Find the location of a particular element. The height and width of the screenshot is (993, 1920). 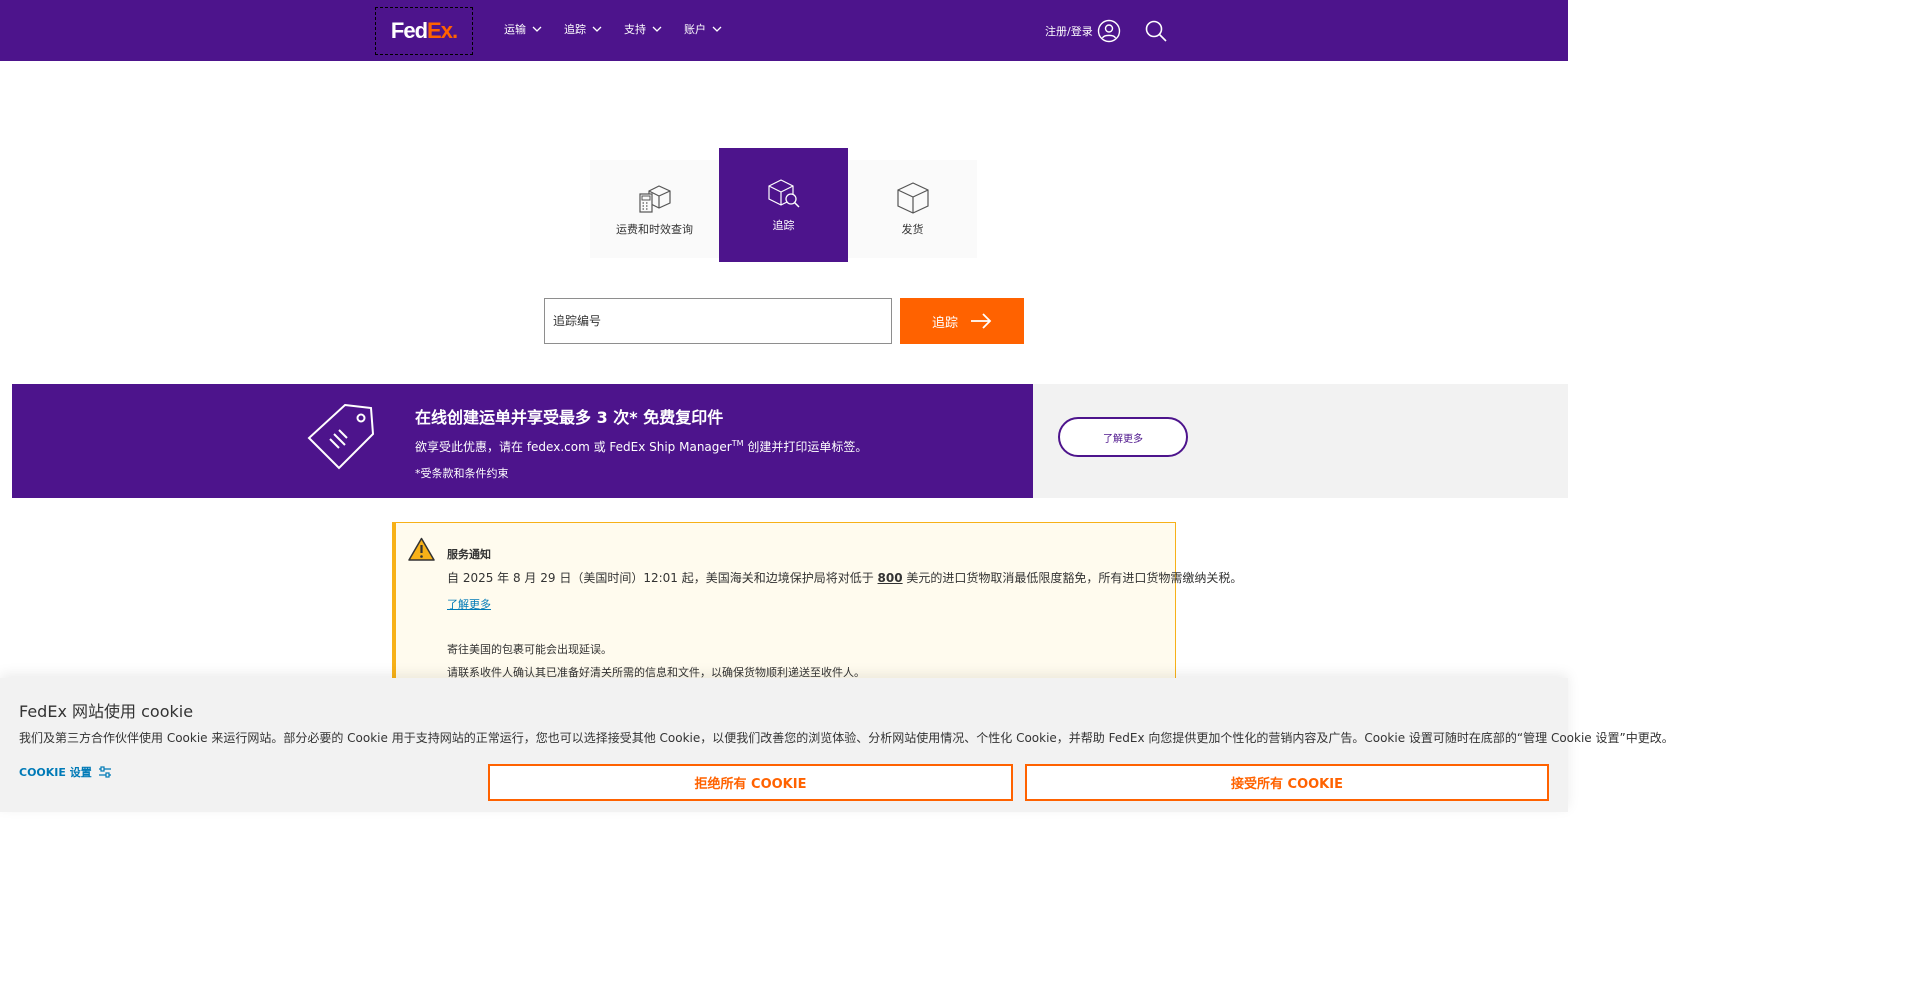

nav-item-tracking: 追踪 is located at coordinates (583, 29).